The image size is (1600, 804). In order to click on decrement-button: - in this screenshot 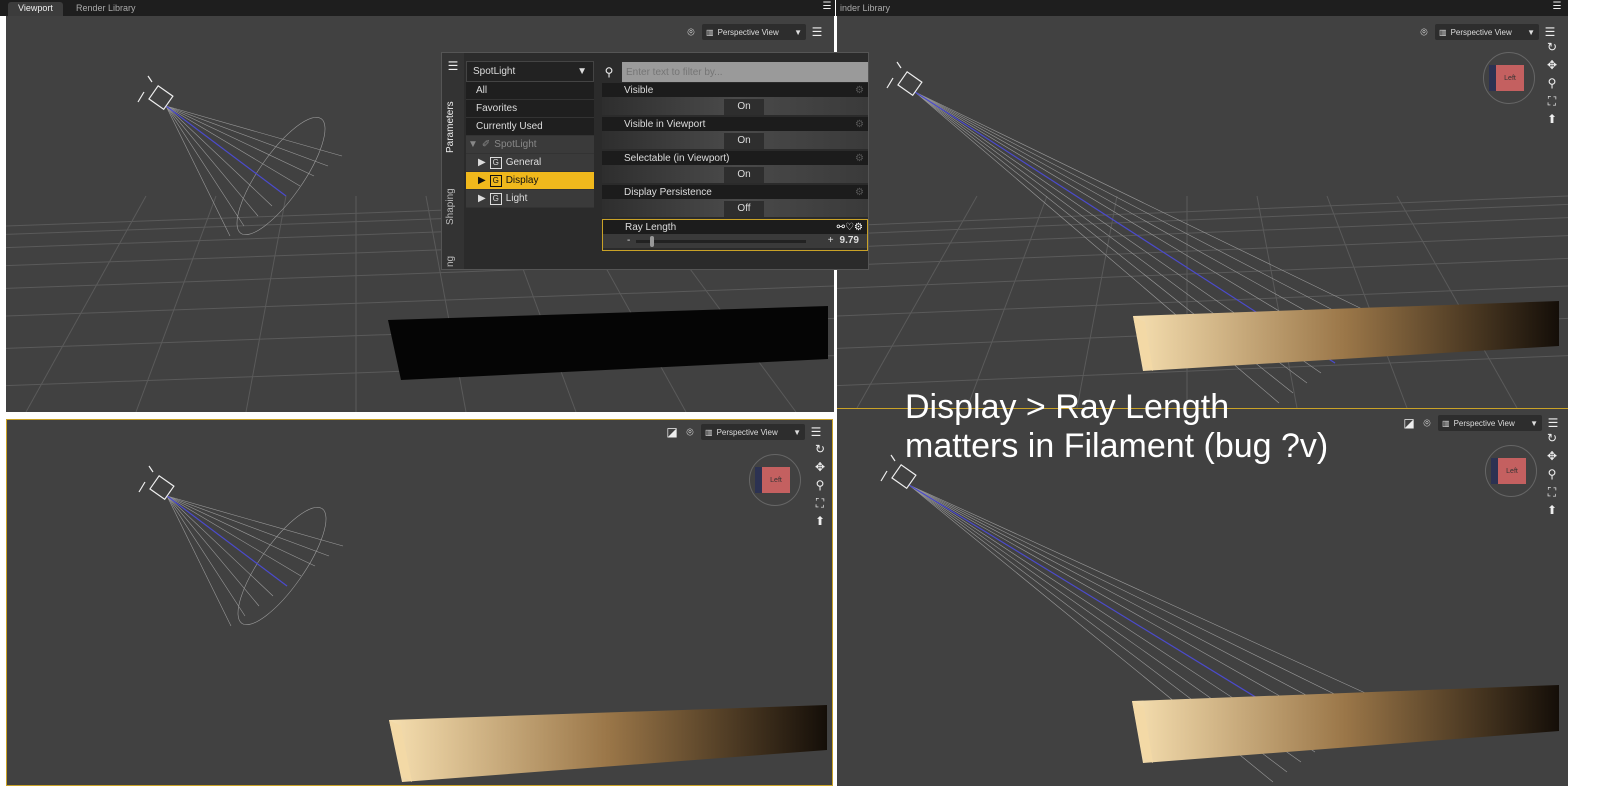, I will do `click(628, 241)`.